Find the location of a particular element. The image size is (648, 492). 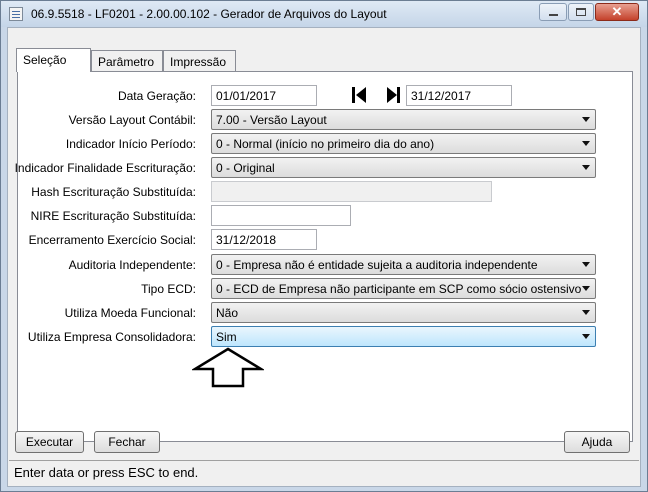

empresa-consolidadora-value: Sim is located at coordinates (226, 337).